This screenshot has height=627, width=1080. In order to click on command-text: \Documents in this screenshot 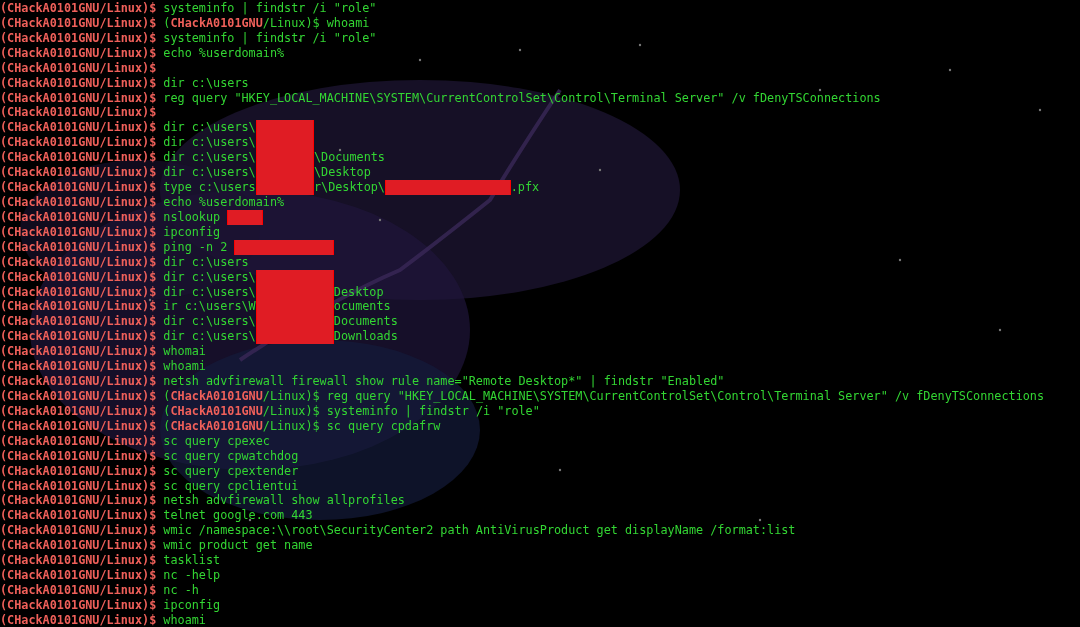, I will do `click(349, 158)`.